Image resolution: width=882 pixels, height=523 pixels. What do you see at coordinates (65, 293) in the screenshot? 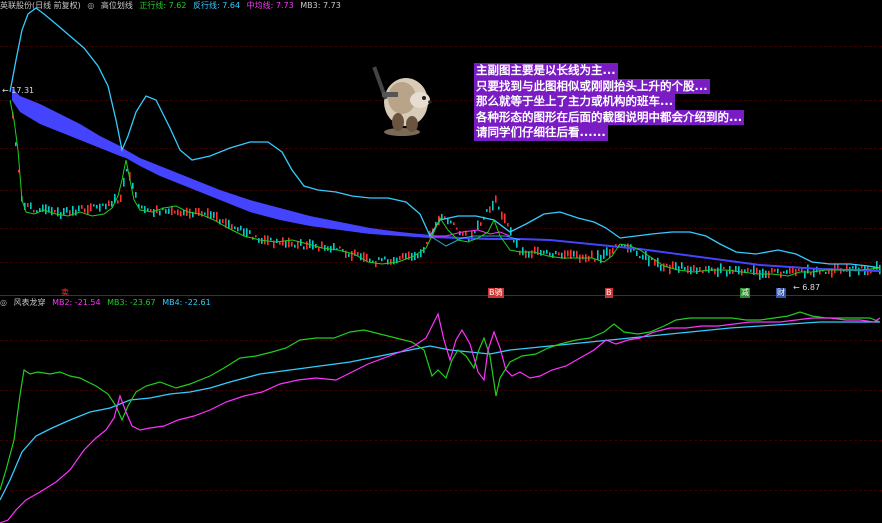
I see `signal-tag-sell: 卖` at bounding box center [65, 293].